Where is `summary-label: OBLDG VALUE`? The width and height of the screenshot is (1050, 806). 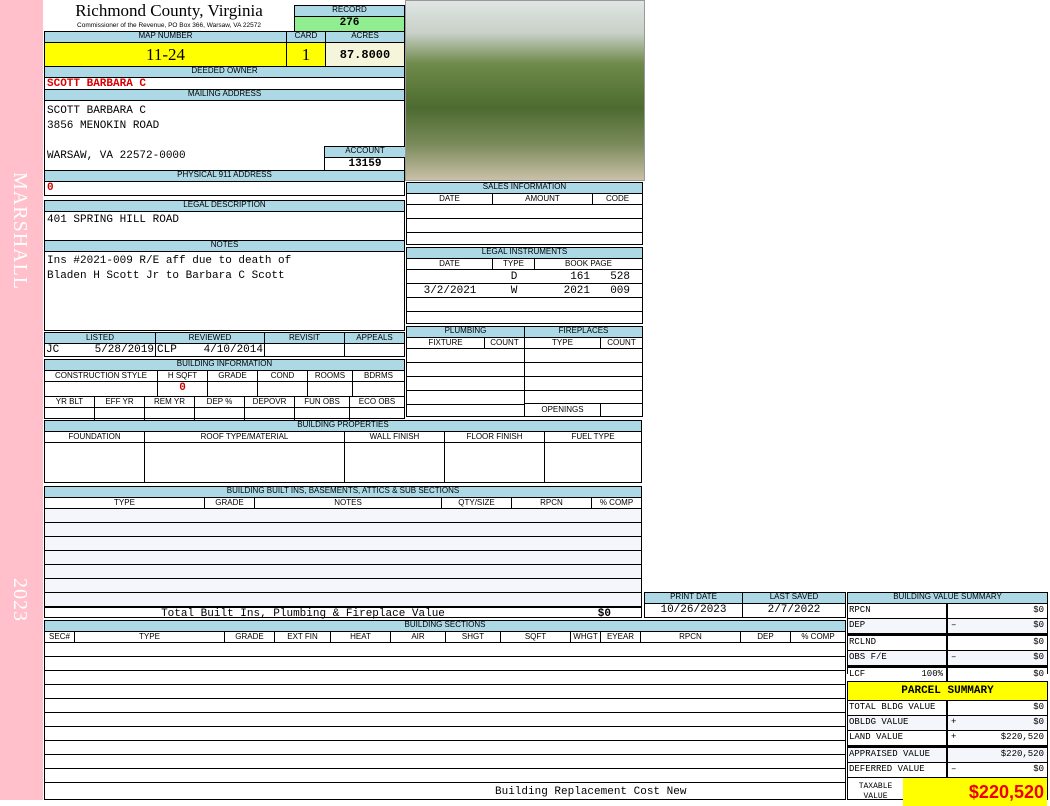
summary-label: OBLDG VALUE is located at coordinates (879, 722).